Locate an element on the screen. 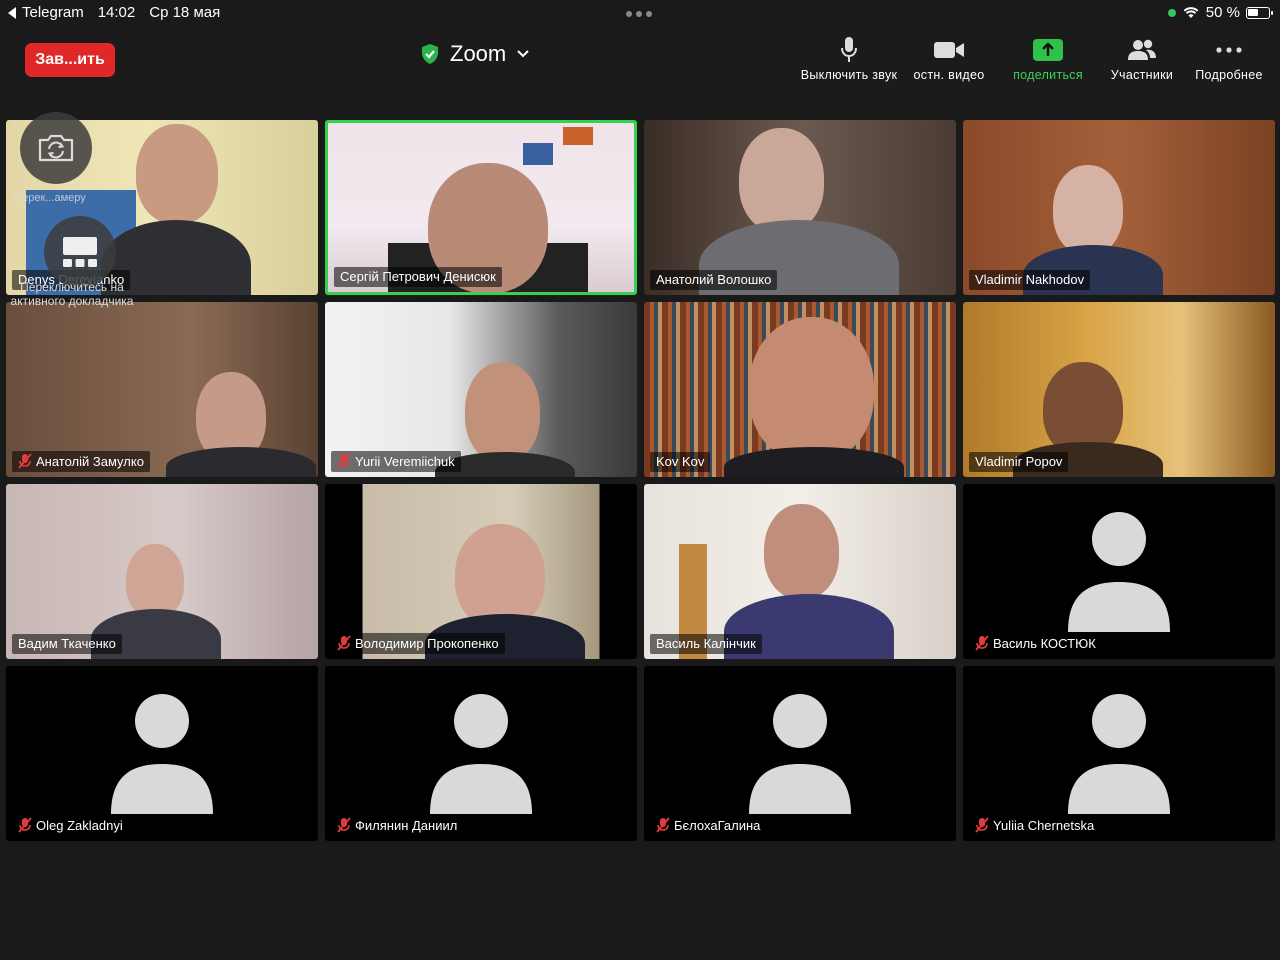 This screenshot has width=1280, height=960. meeting-title: Zoom is located at coordinates (475, 54).